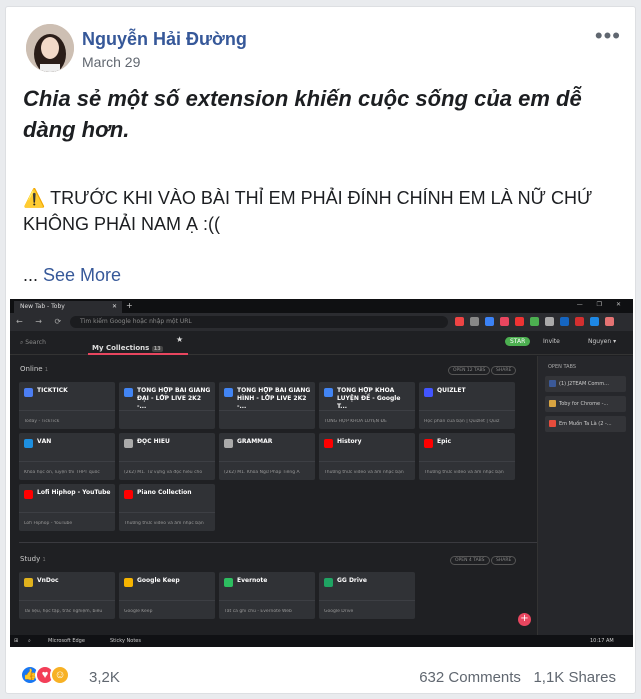  Describe the element at coordinates (574, 677) in the screenshot. I see `shares-count: 1,1K Shares` at that location.